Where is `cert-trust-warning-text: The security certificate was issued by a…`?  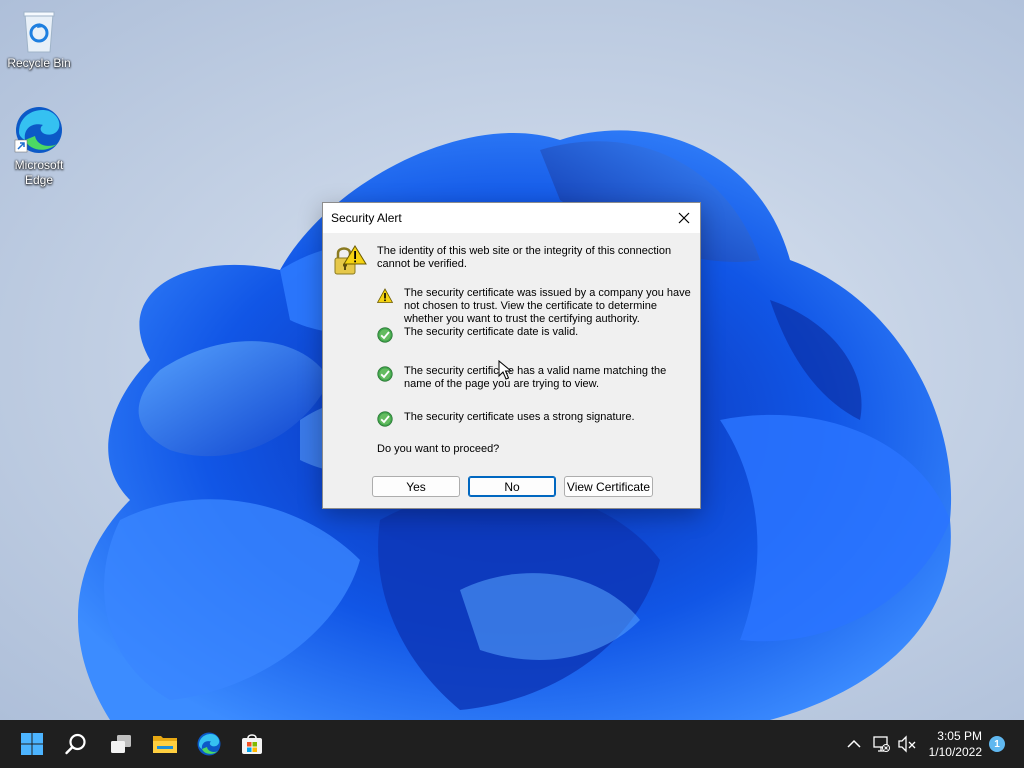
cert-trust-warning-text: The security certificate was issued by a… is located at coordinates (547, 306).